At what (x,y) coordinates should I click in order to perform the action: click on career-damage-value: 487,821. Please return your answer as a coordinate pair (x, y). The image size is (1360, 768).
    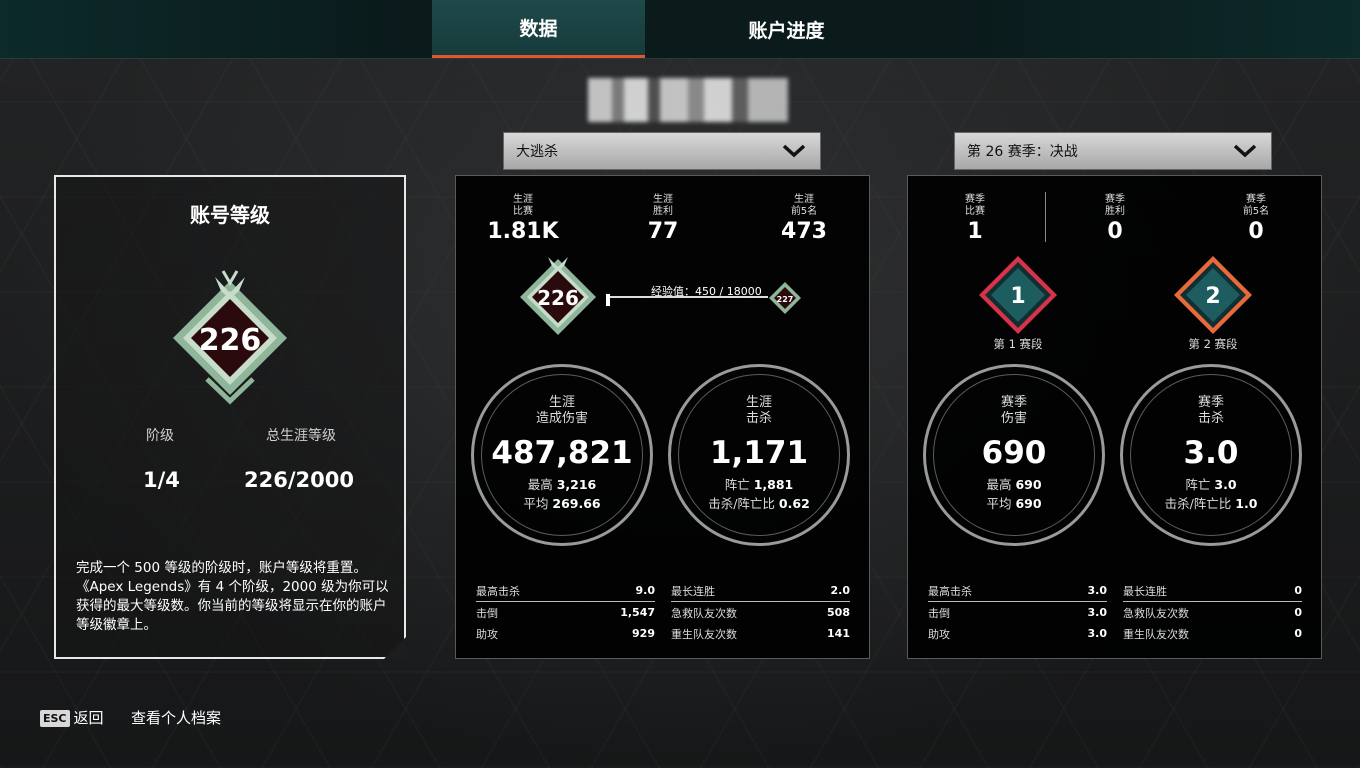
    Looking at the image, I should click on (562, 453).